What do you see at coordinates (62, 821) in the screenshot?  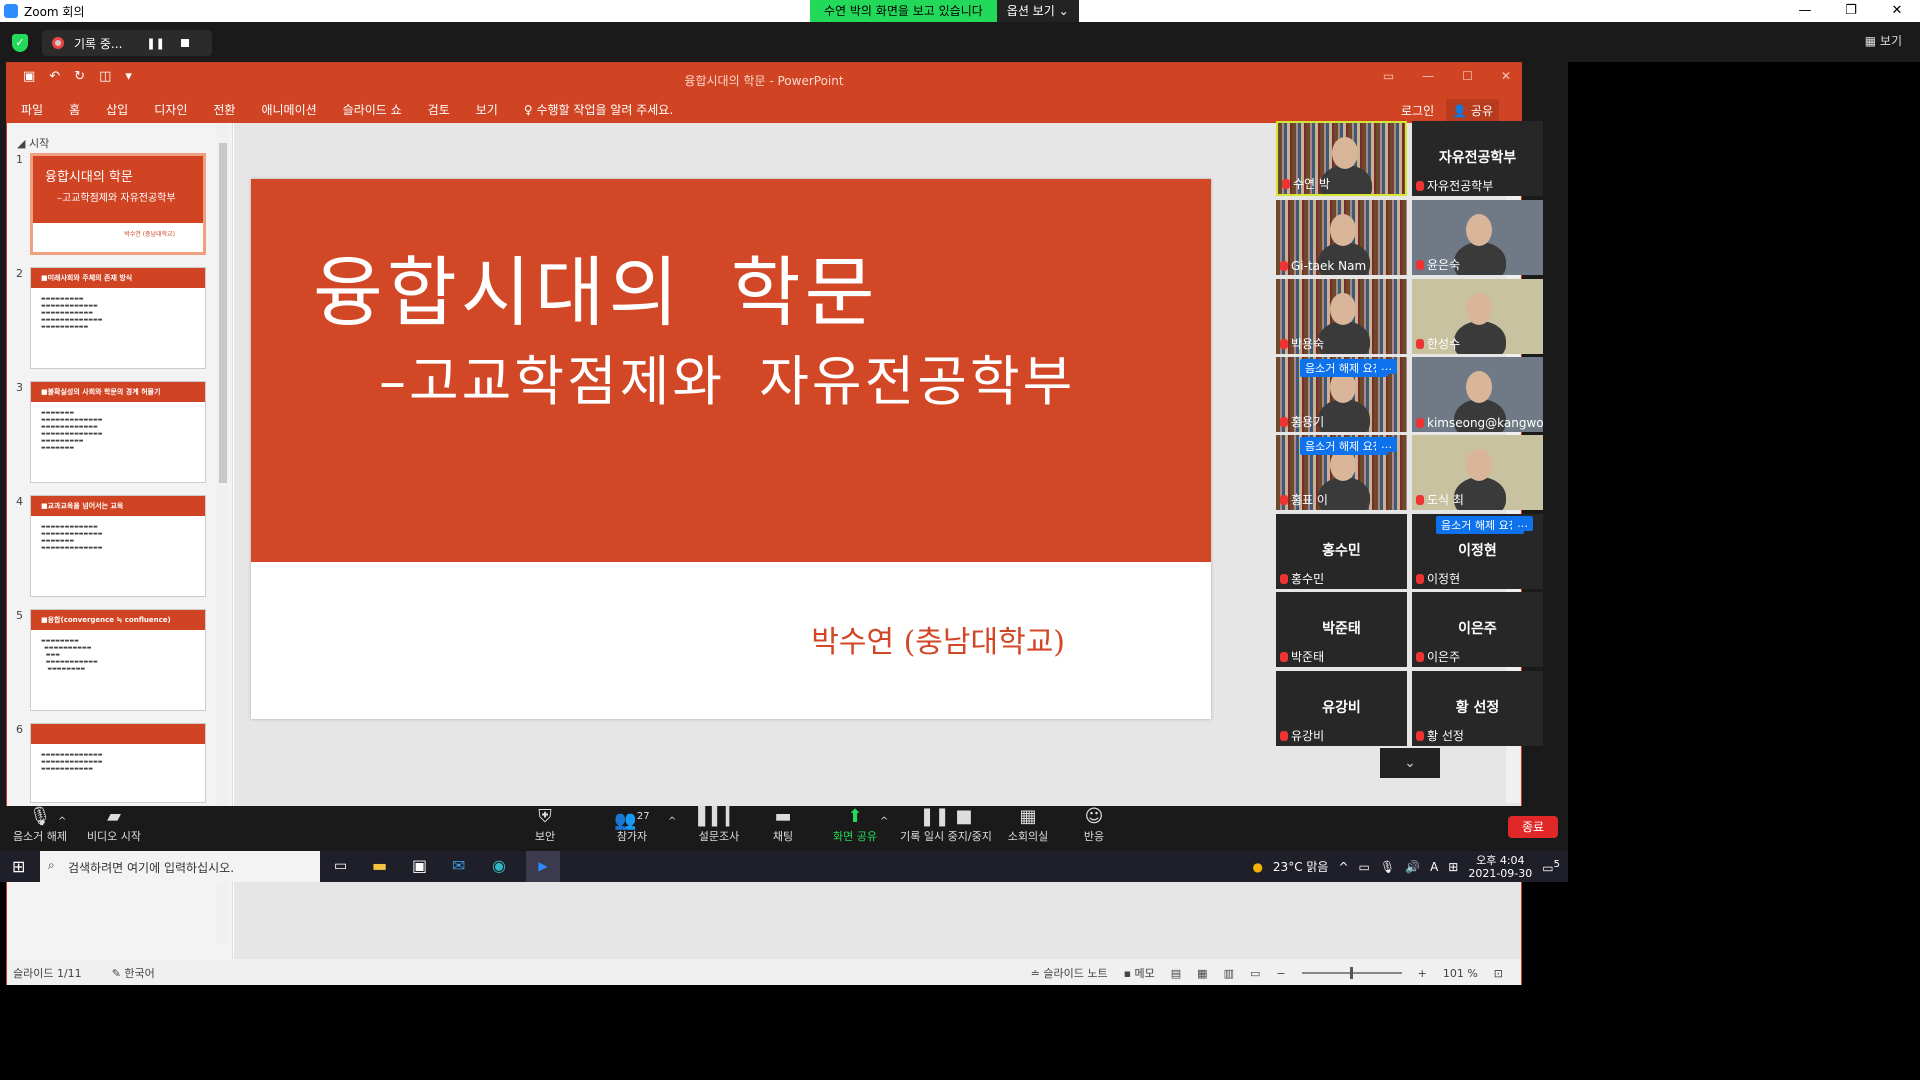 I see `audio-options-icon: ^` at bounding box center [62, 821].